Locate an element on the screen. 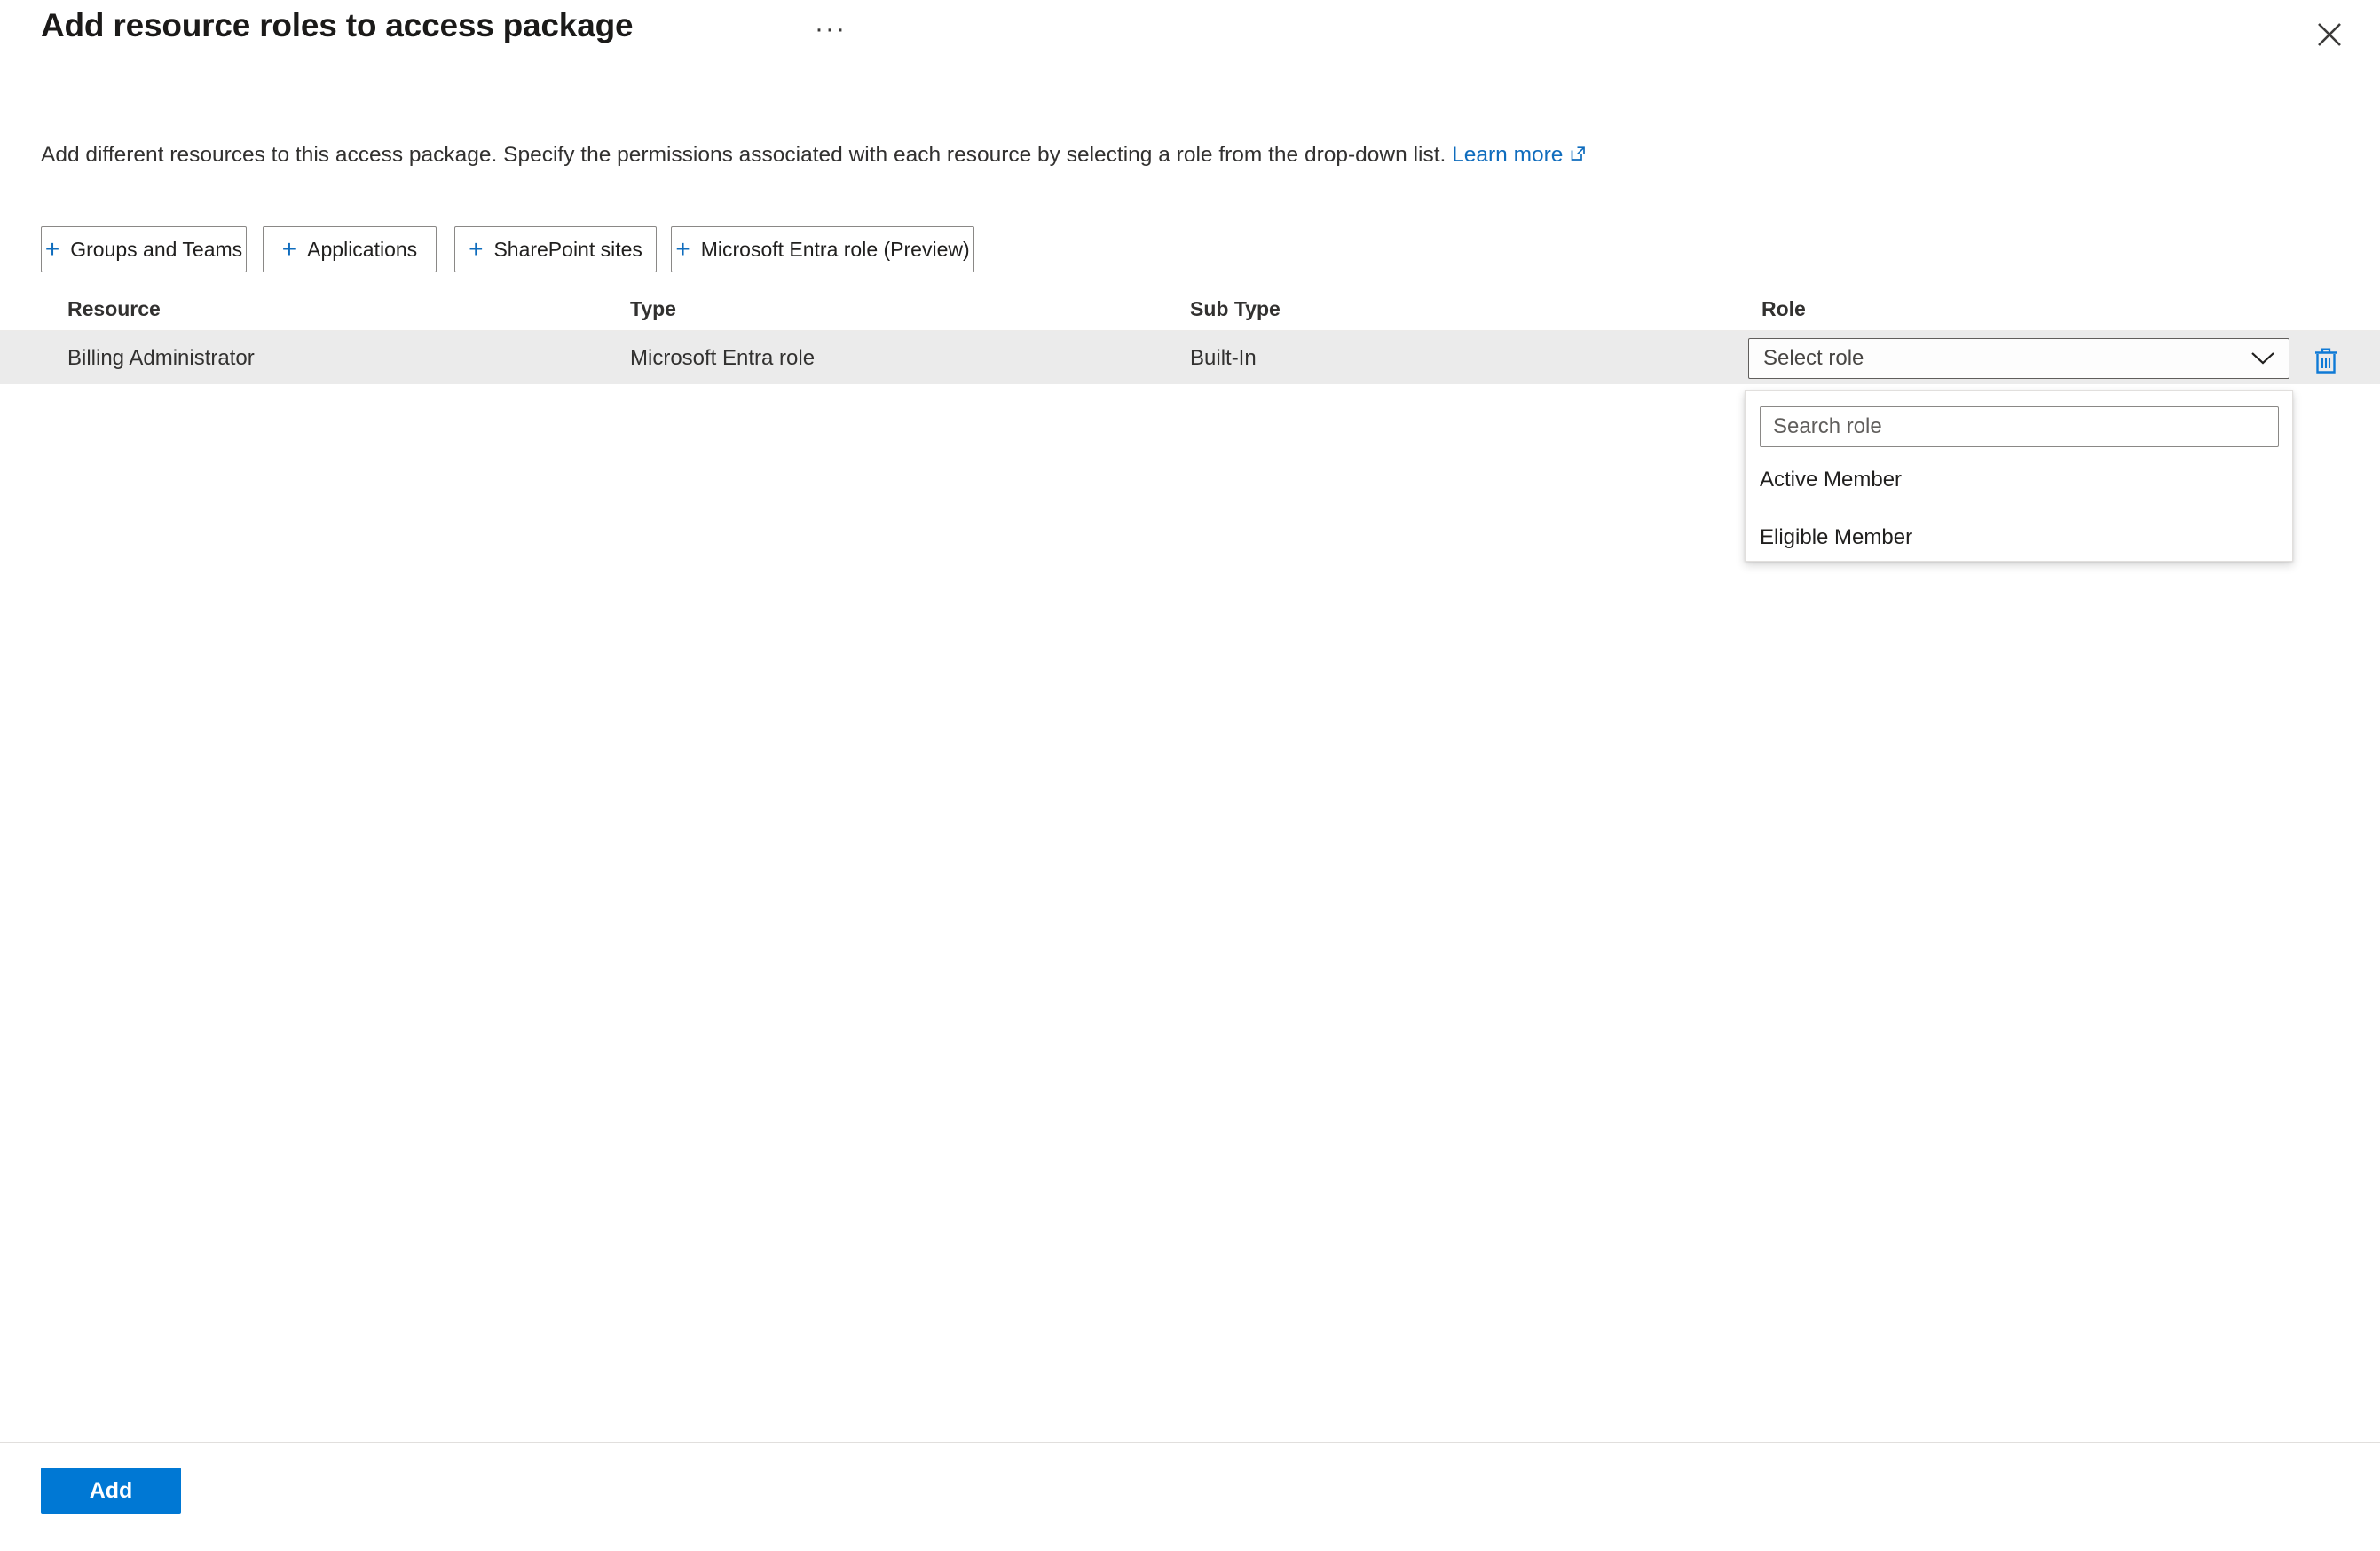  trash-icon is located at coordinates (2326, 361).